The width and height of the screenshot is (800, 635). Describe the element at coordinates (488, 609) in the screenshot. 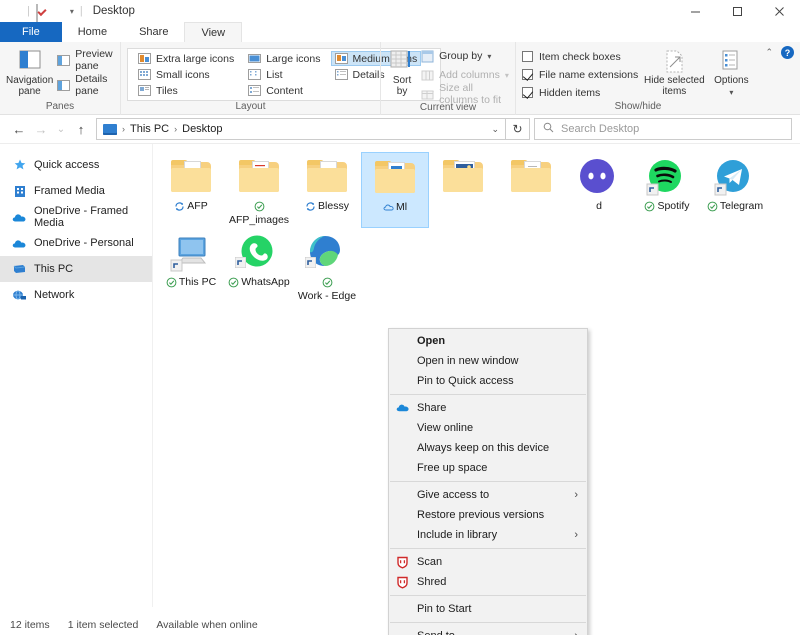

I see `menu-item-pin-to-start: Pin to Start` at that location.